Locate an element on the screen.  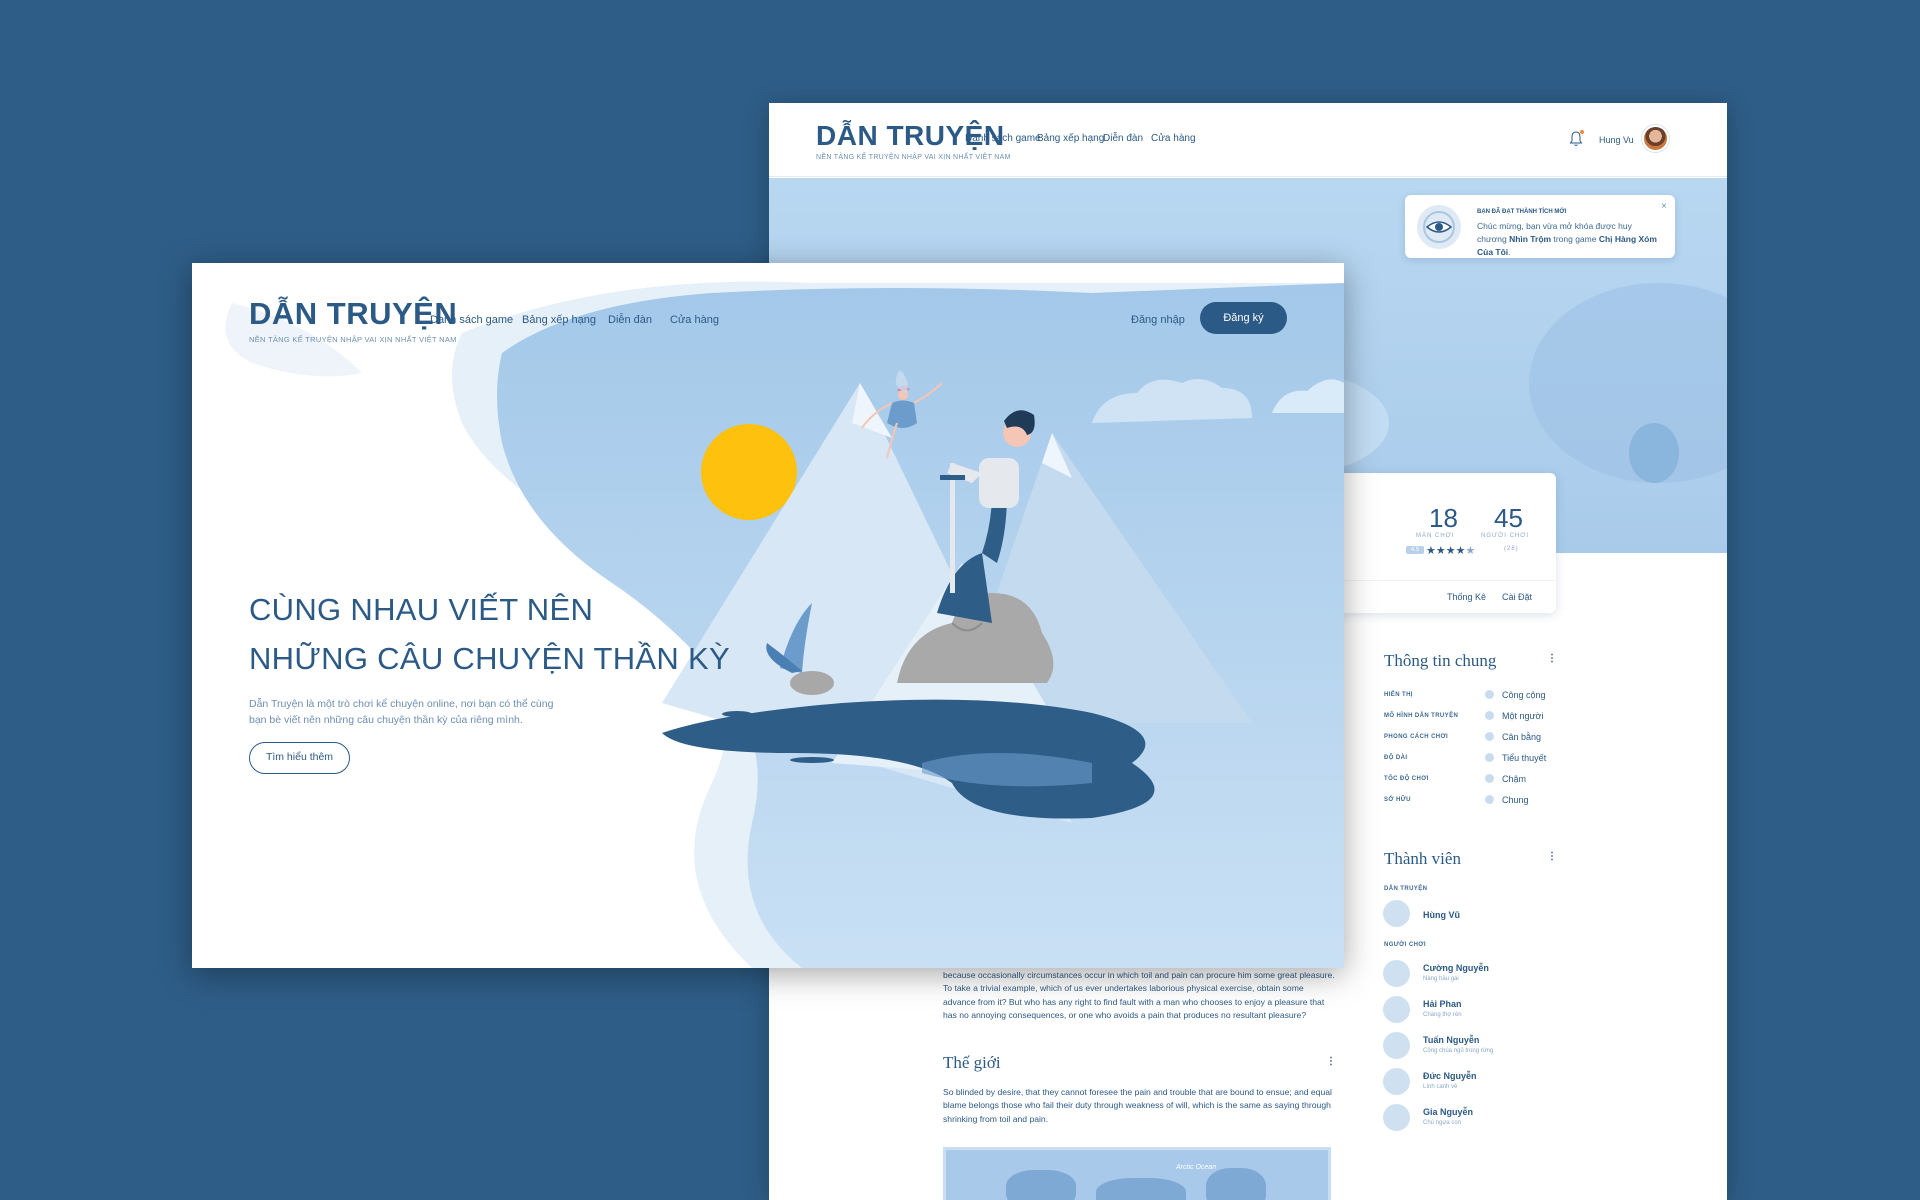
info-key-length: ĐỘ DÀI is located at coordinates (1396, 758).